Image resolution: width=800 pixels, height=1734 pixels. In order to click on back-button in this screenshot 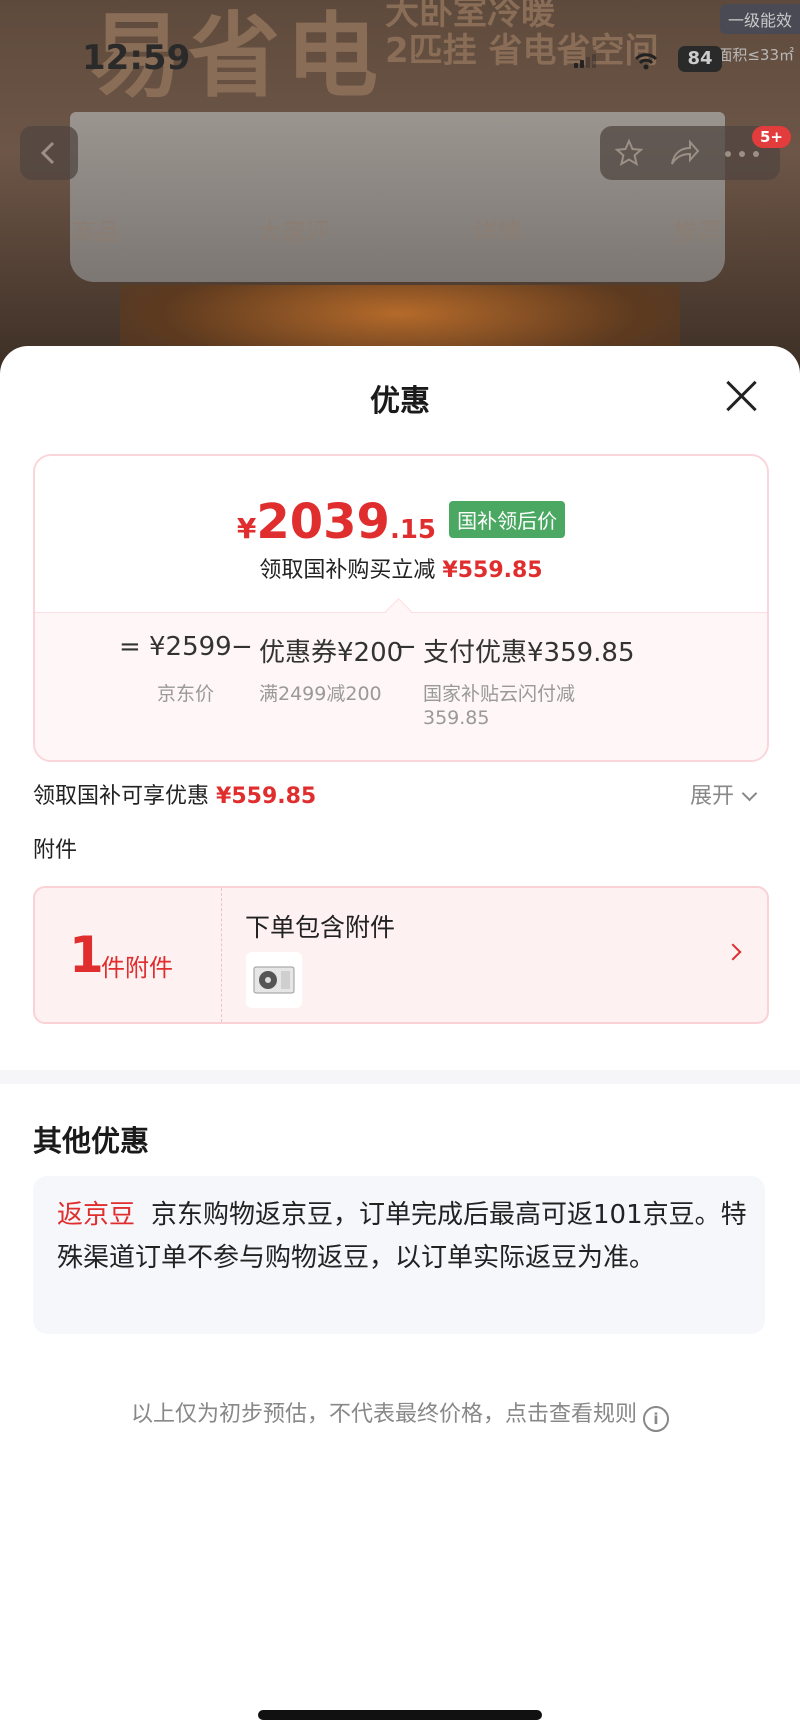, I will do `click(49, 153)`.